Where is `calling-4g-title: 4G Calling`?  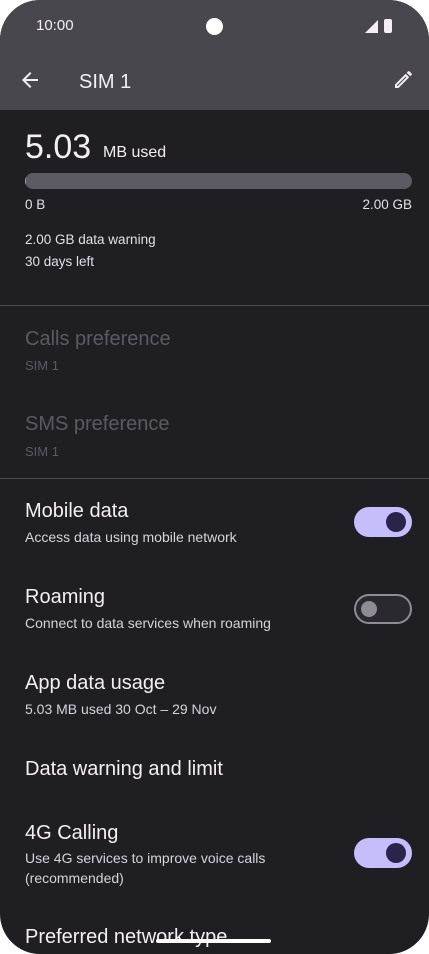
calling-4g-title: 4G Calling is located at coordinates (72, 833).